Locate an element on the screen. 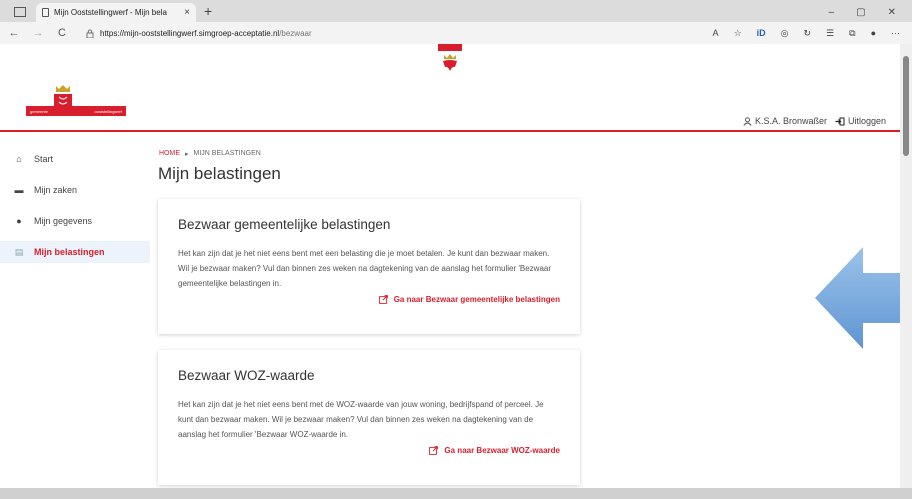 The image size is (912, 499). pointer-arrow-icon is located at coordinates (857, 298).